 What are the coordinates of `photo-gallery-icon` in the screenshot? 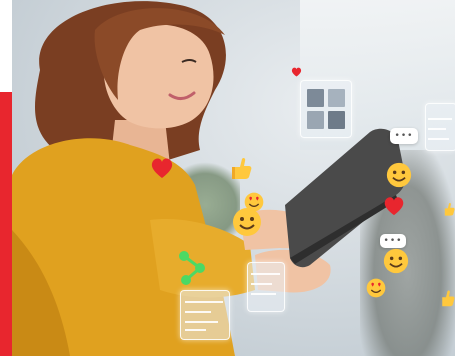 It's located at (326, 109).